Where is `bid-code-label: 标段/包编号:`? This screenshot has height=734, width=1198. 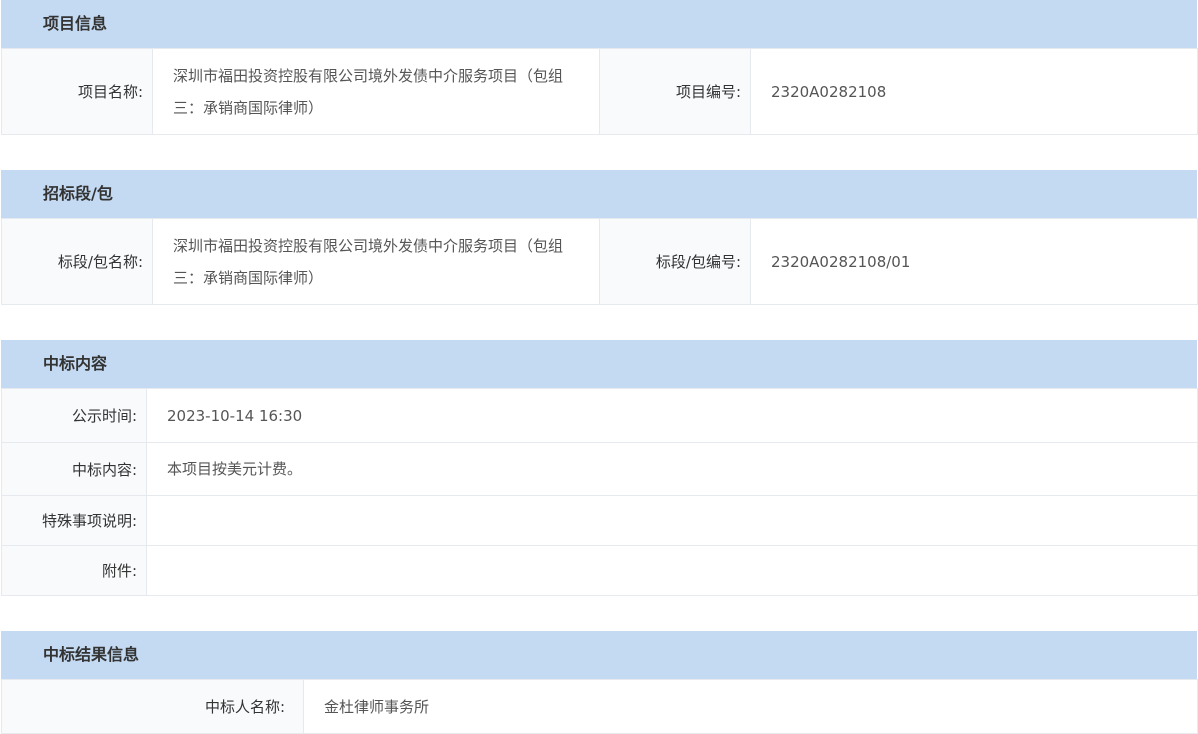 bid-code-label: 标段/包编号: is located at coordinates (675, 261).